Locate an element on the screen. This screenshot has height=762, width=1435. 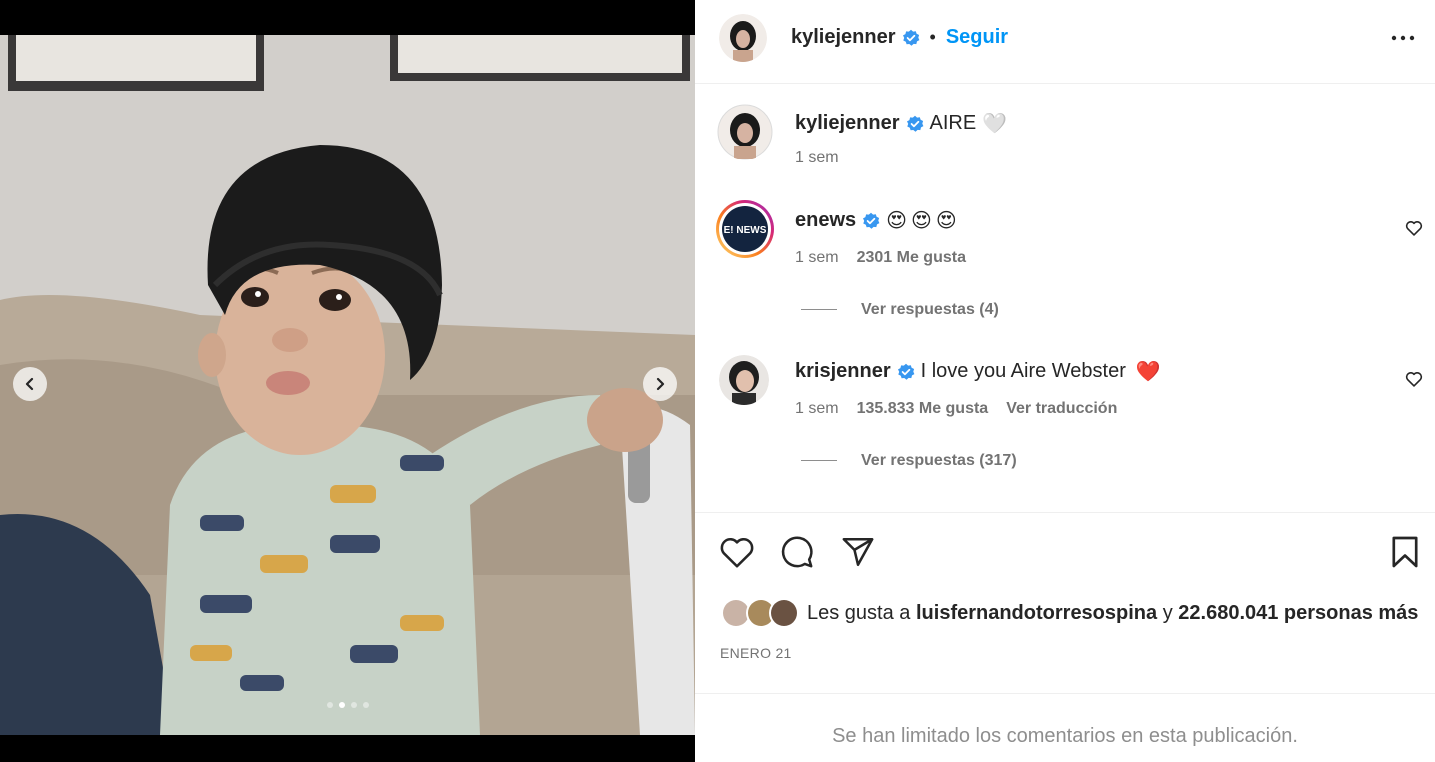
footer-divider is located at coordinates (1065, 693).